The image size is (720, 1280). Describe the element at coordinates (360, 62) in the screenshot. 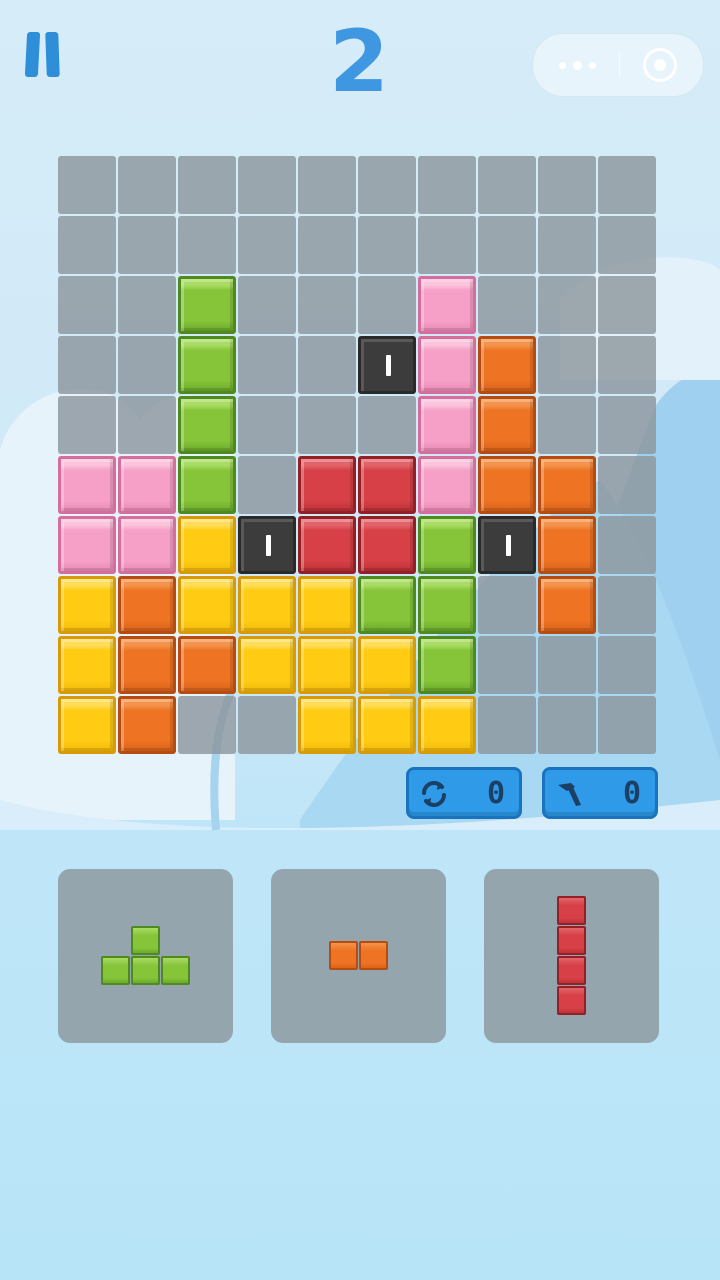

I see `score-display: 2` at that location.